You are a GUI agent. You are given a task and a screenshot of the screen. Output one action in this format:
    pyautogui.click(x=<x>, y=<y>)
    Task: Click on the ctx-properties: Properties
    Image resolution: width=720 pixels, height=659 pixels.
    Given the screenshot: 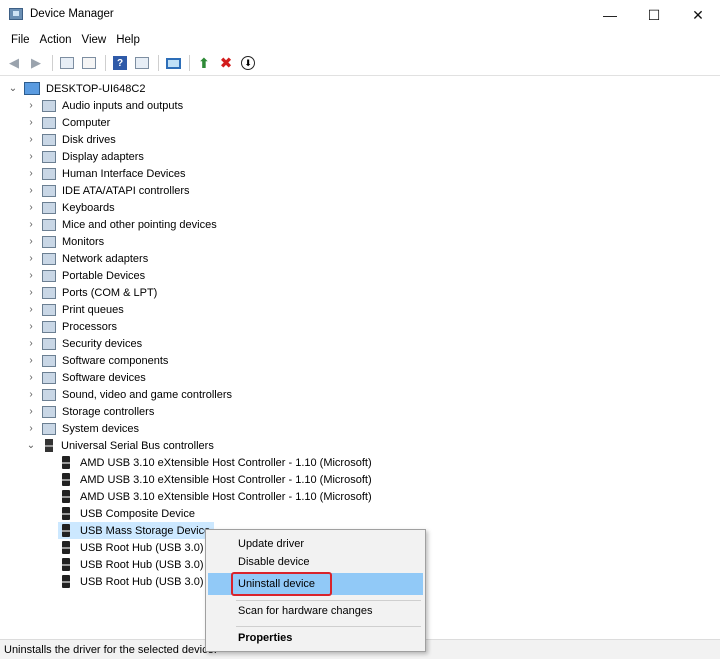 What is the action you would take?
    pyautogui.click(x=315, y=638)
    